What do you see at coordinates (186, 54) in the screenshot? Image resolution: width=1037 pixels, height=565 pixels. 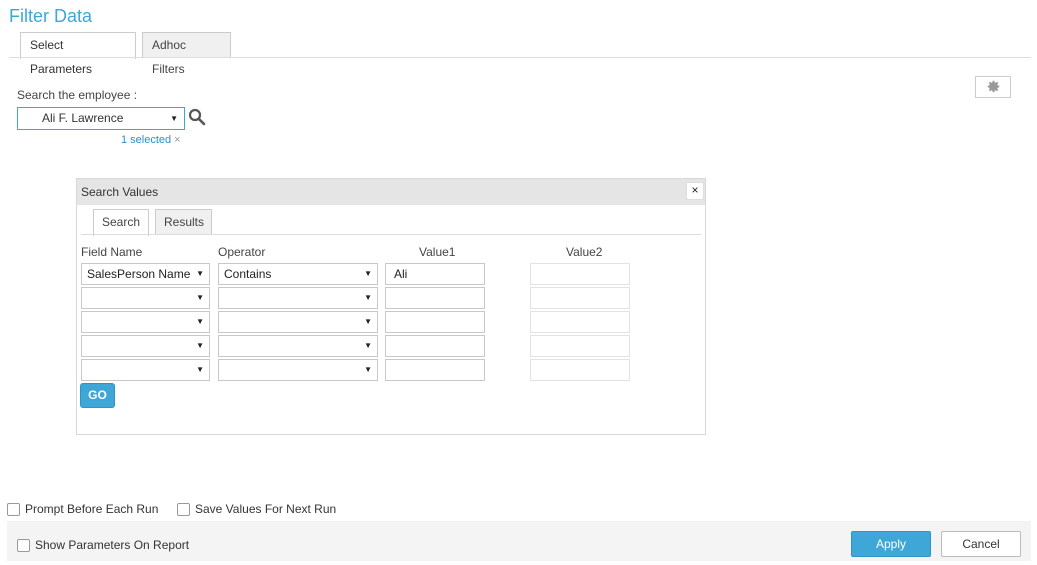 I see `tab-adhoc-filters: Adhoc Filters` at bounding box center [186, 54].